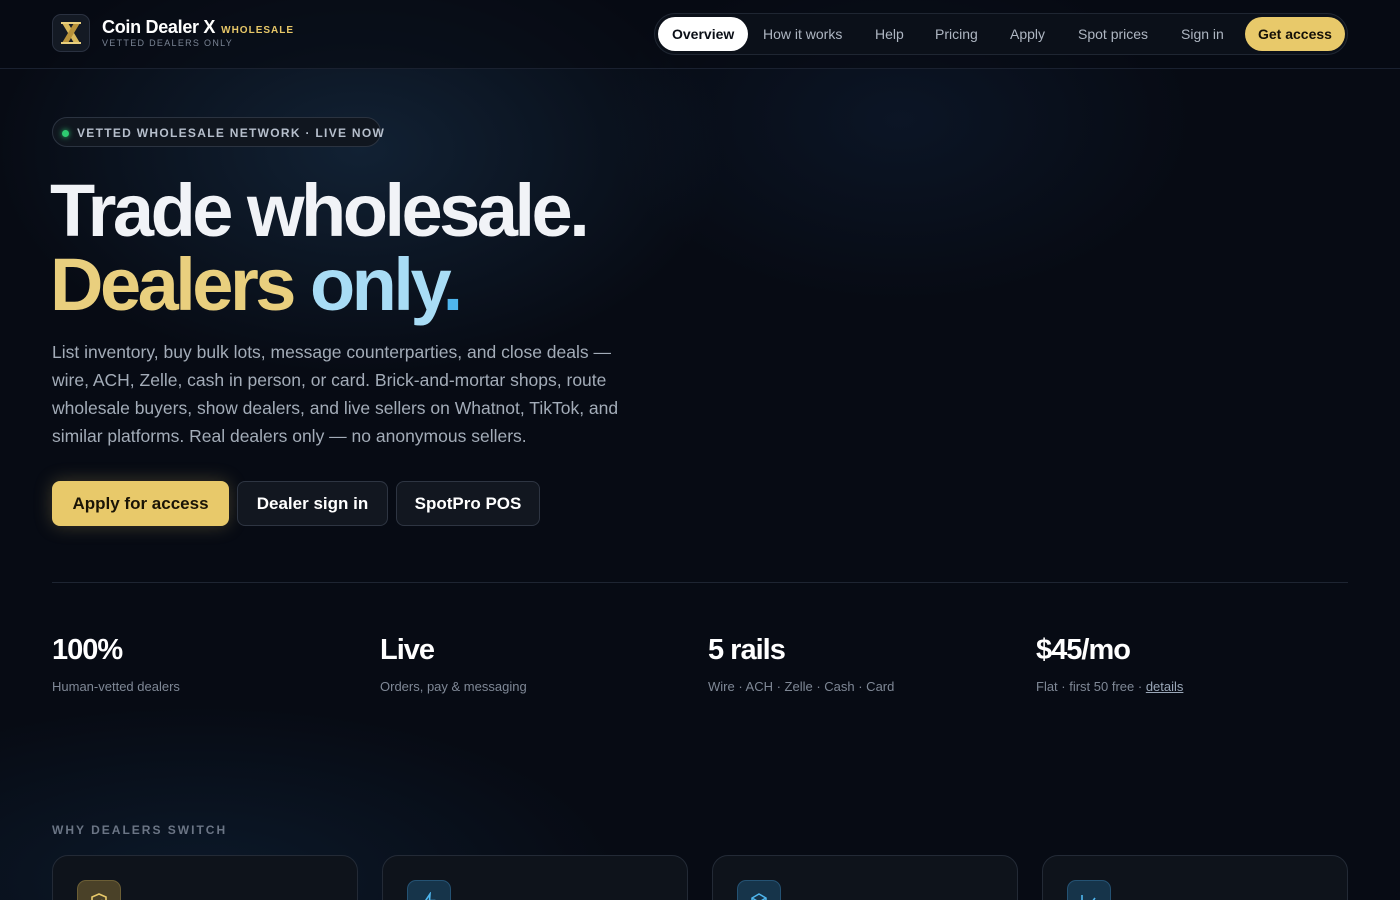 The image size is (1400, 900). What do you see at coordinates (1186, 686) in the screenshot?
I see `stat-label: Flat · first 50 free · details` at bounding box center [1186, 686].